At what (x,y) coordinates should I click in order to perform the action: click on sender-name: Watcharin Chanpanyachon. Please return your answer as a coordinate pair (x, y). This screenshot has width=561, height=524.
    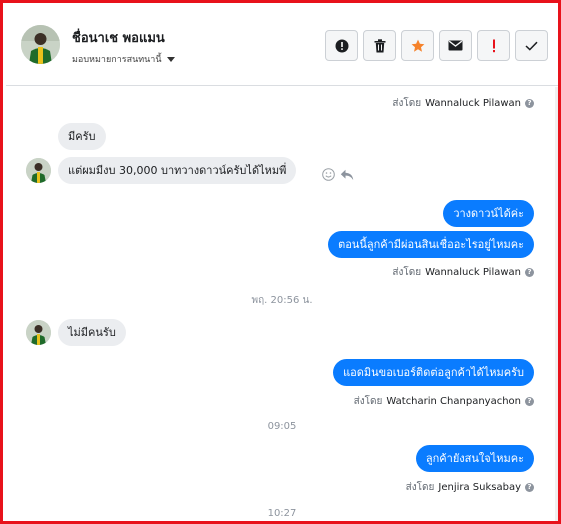
    Looking at the image, I should click on (453, 401).